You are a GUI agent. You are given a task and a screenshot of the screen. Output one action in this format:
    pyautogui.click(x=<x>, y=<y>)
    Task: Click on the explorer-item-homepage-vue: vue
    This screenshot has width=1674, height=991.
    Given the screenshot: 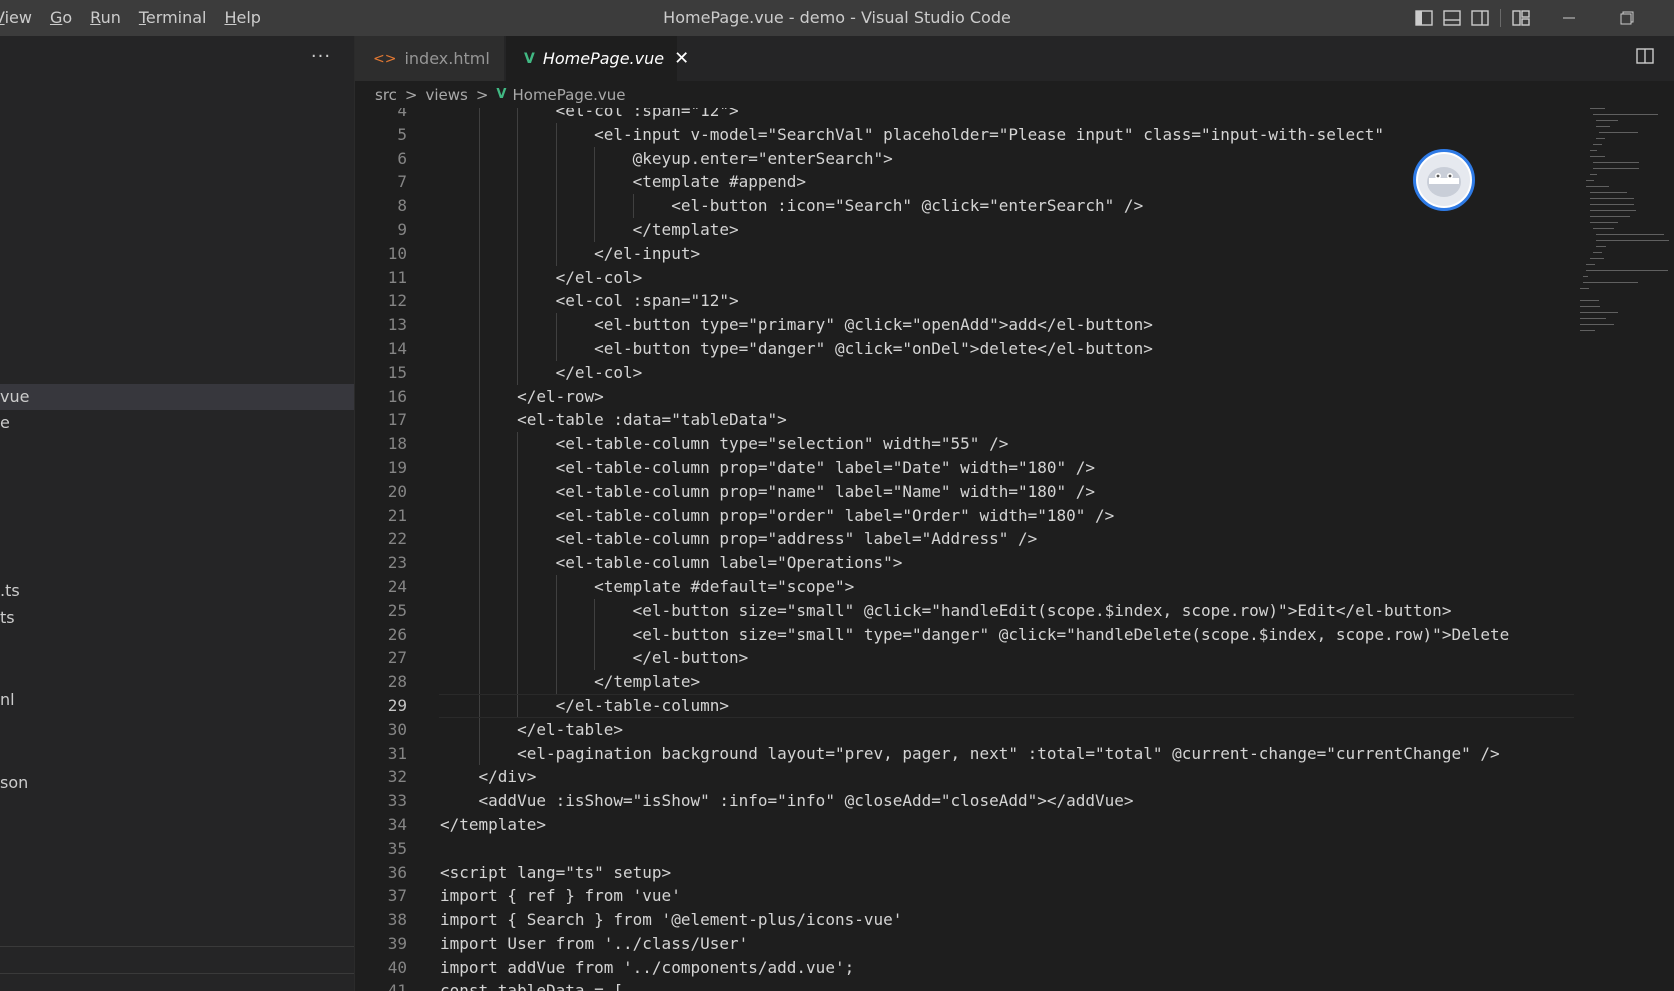 What is the action you would take?
    pyautogui.click(x=177, y=397)
    